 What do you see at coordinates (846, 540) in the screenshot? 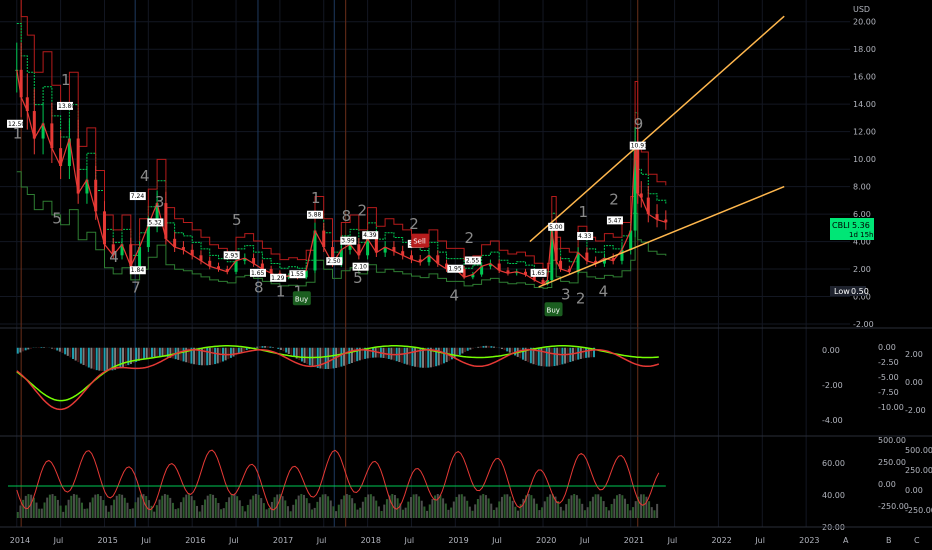
I see `nav-button-a: A` at bounding box center [846, 540].